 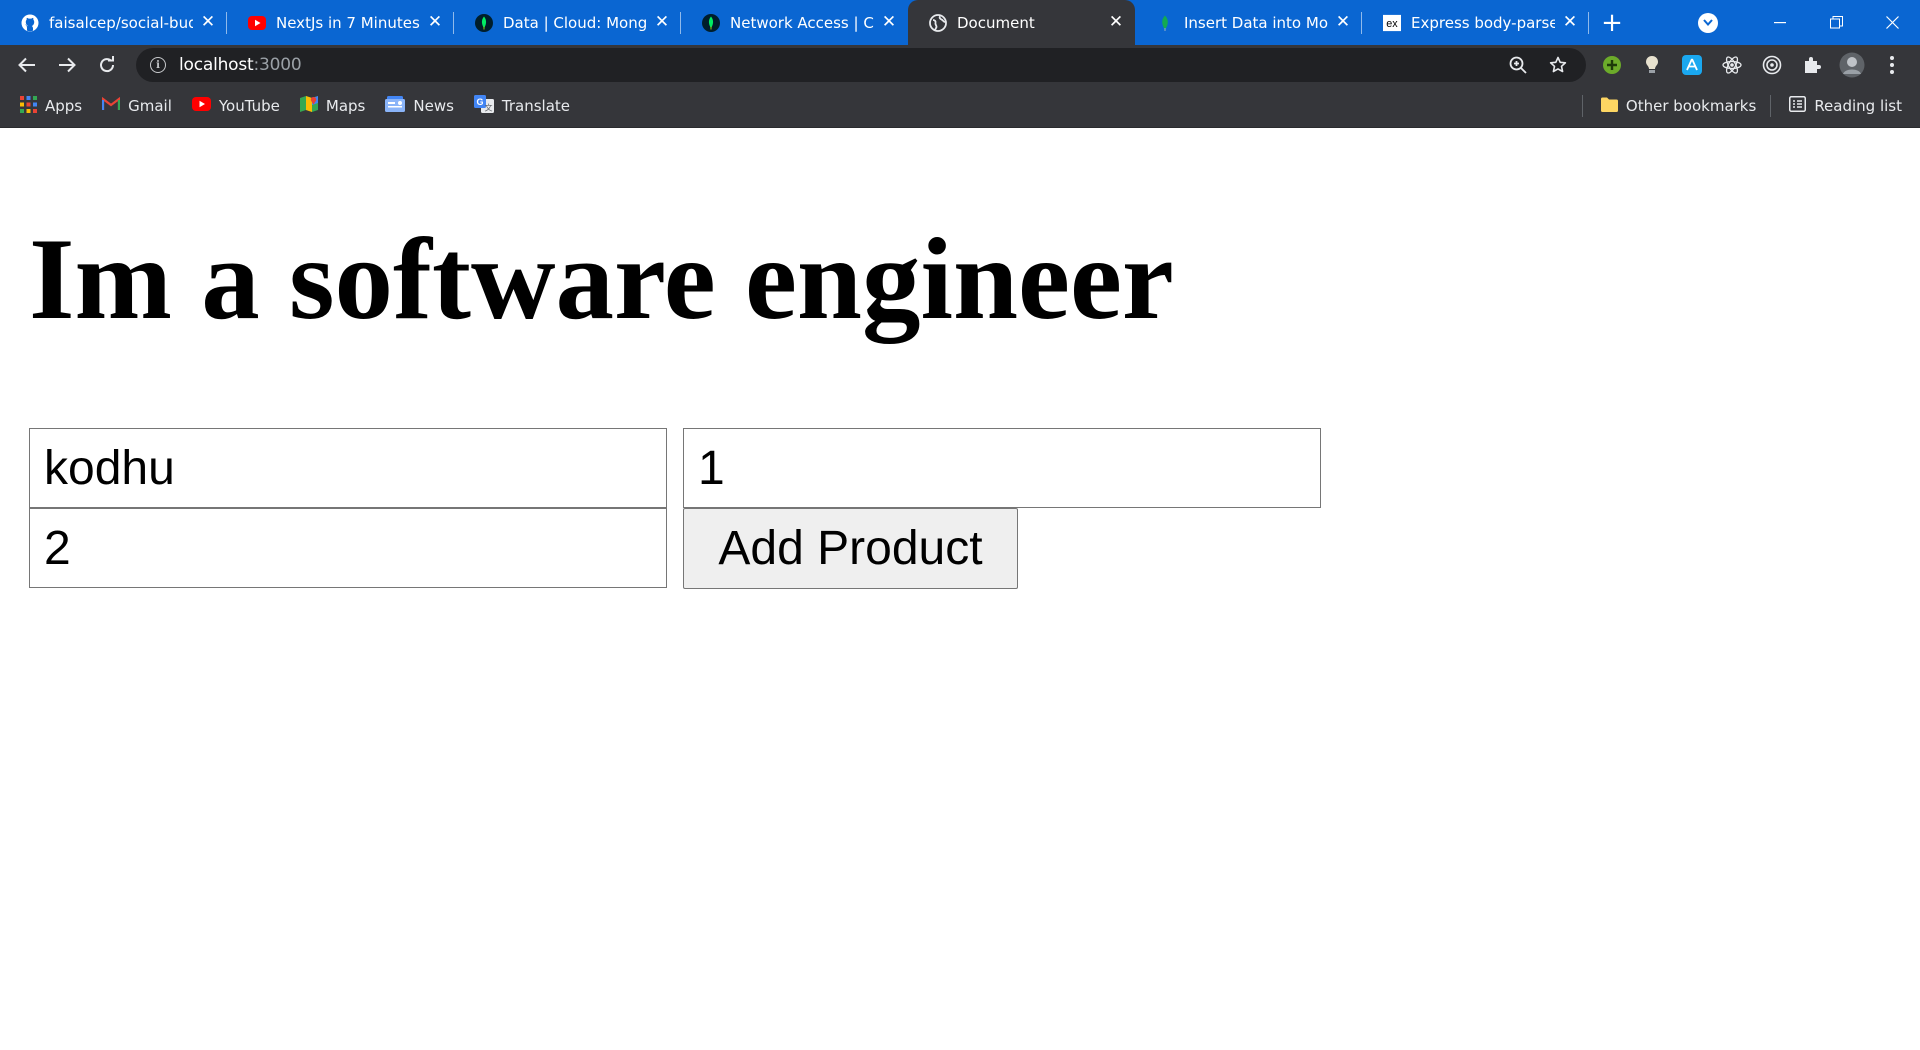 I want to click on forward-button, so click(x=67, y=65).